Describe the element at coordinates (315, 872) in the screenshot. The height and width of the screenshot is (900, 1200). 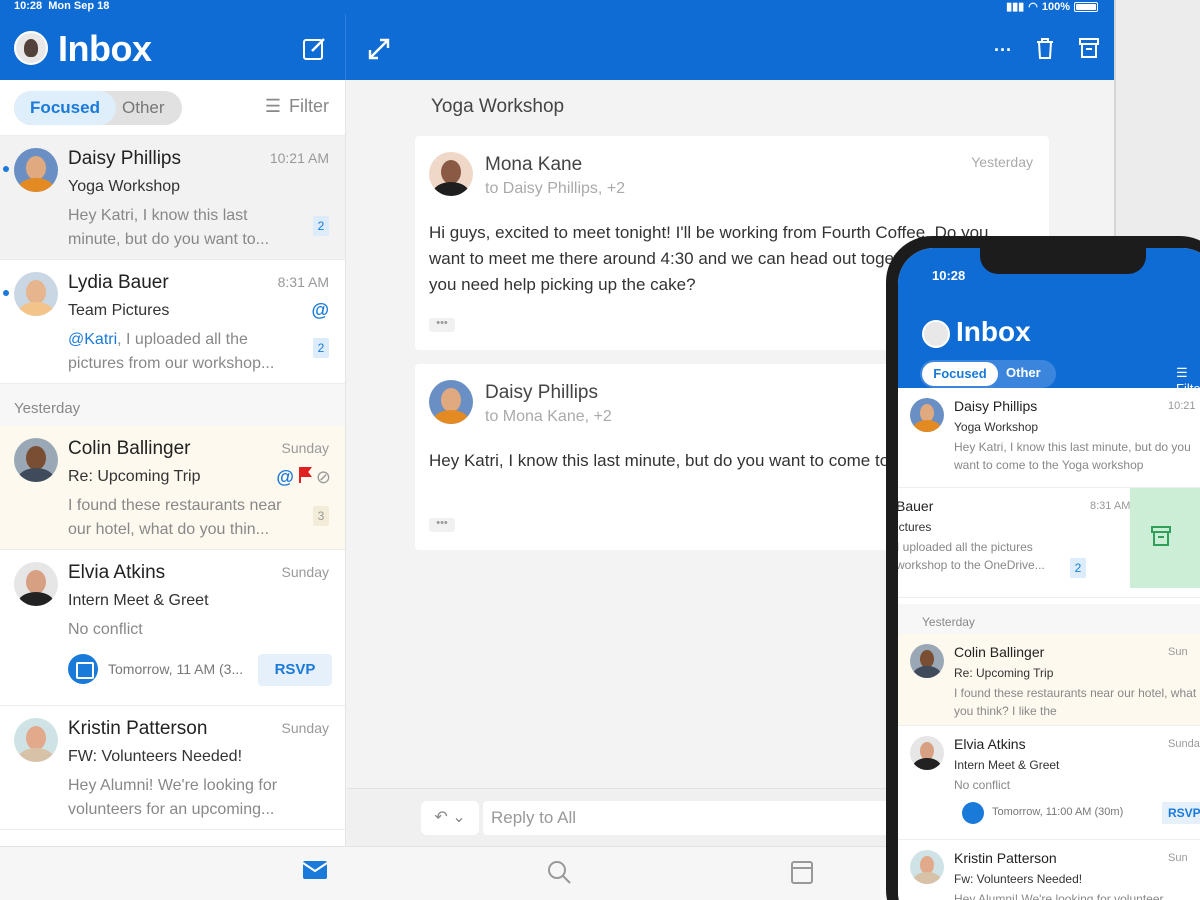
I see `mail-icon` at that location.